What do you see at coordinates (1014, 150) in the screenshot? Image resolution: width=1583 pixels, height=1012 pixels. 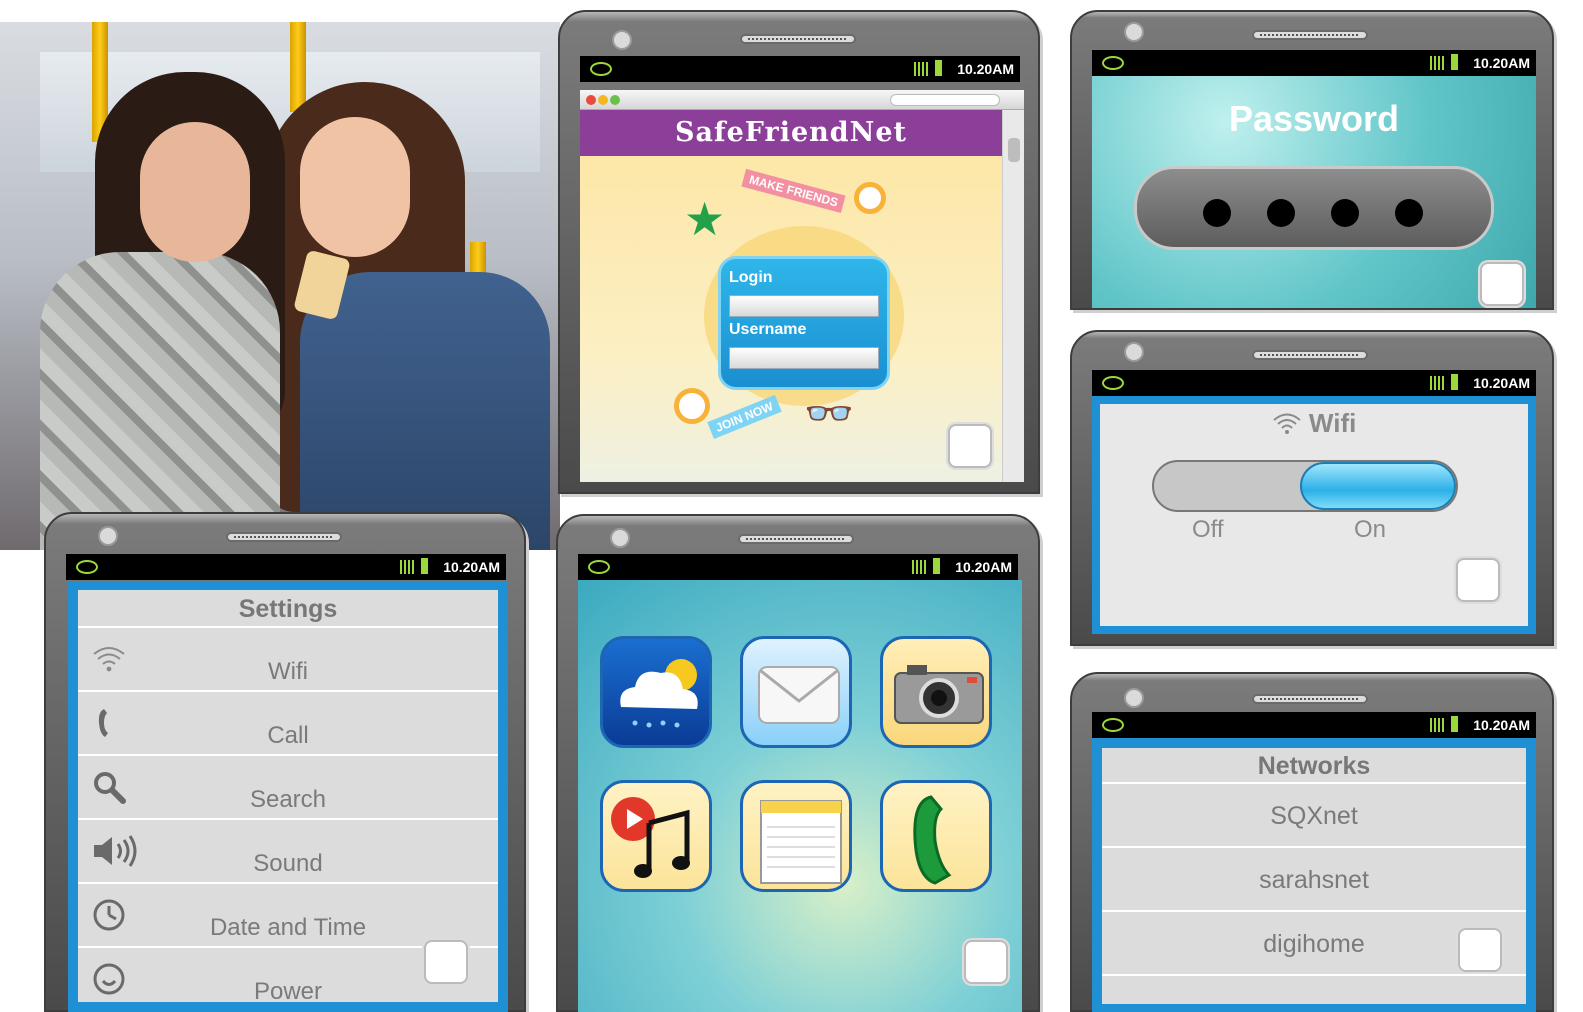 I see `scrollbar-thumb` at bounding box center [1014, 150].